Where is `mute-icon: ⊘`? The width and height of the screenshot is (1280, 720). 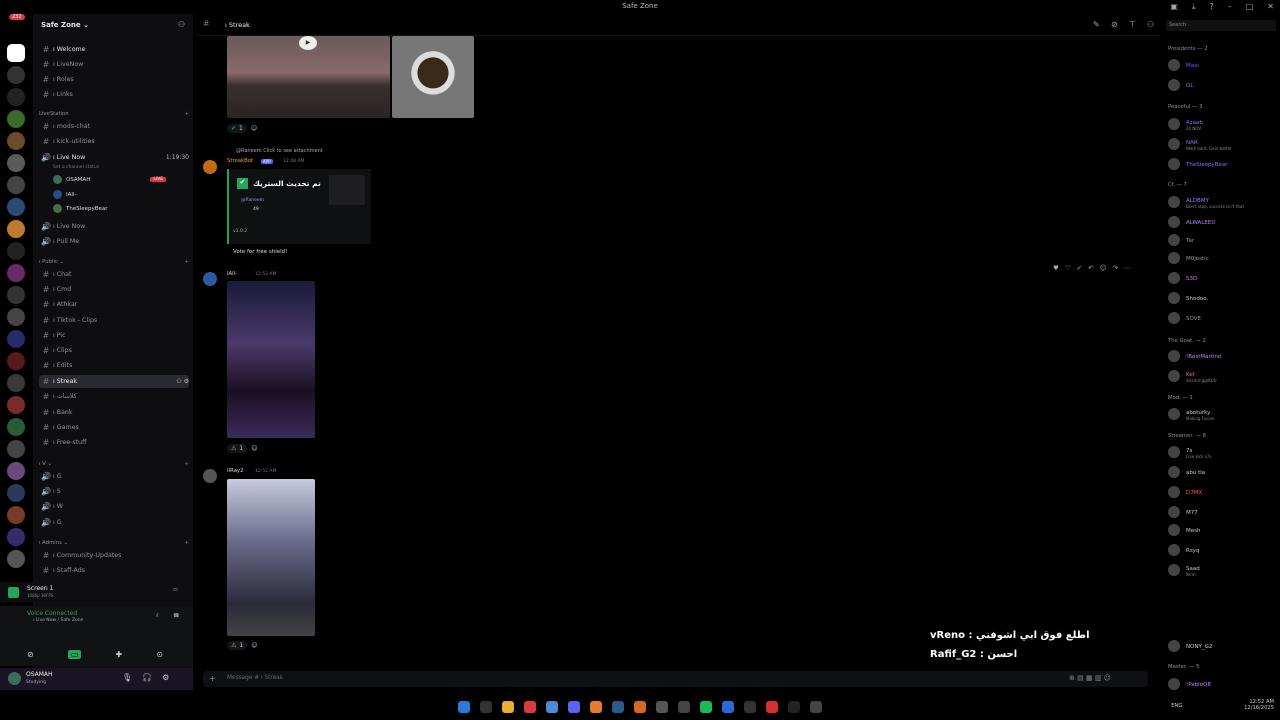 mute-icon: ⊘ is located at coordinates (1114, 24).